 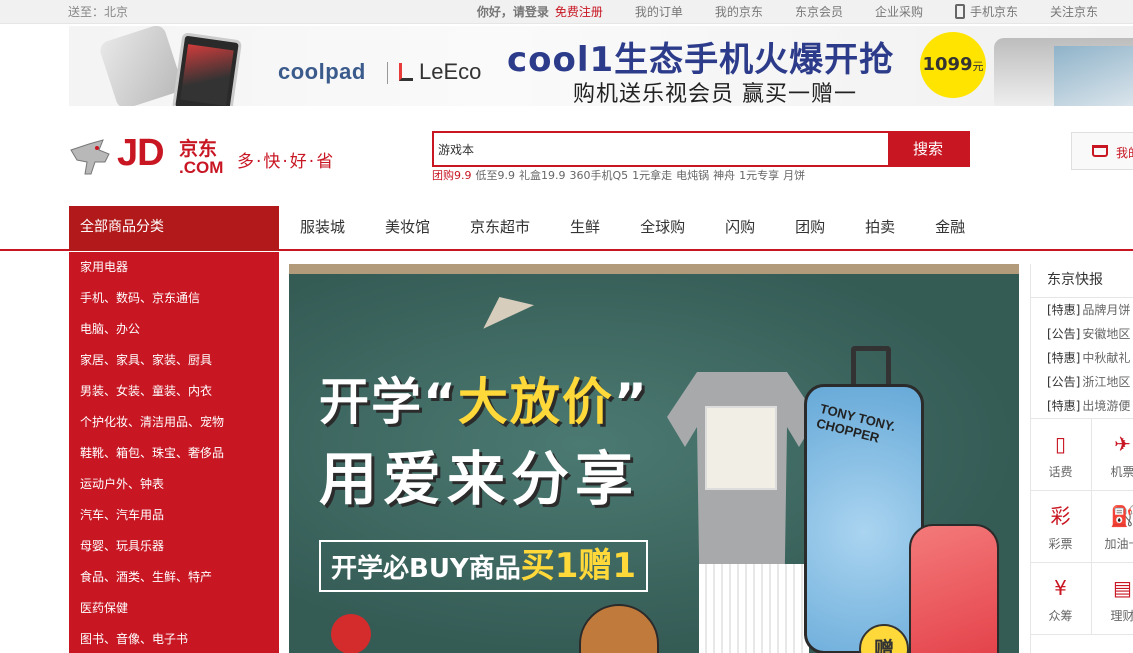 What do you see at coordinates (174, 638) in the screenshot?
I see `category-item: 图书、音像、电子书` at bounding box center [174, 638].